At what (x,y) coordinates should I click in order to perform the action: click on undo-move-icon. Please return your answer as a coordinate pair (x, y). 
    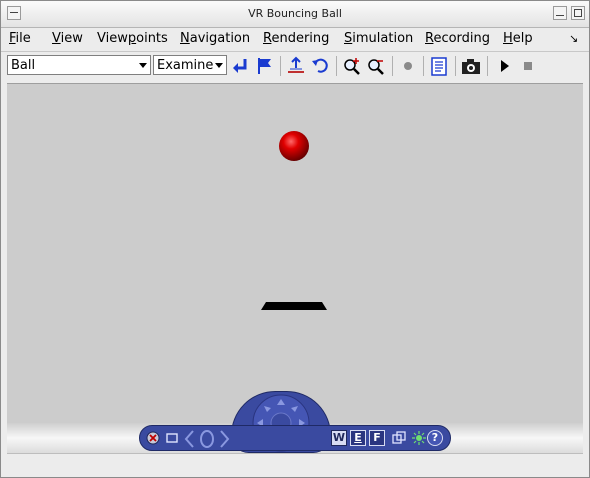
    Looking at the image, I should click on (320, 66).